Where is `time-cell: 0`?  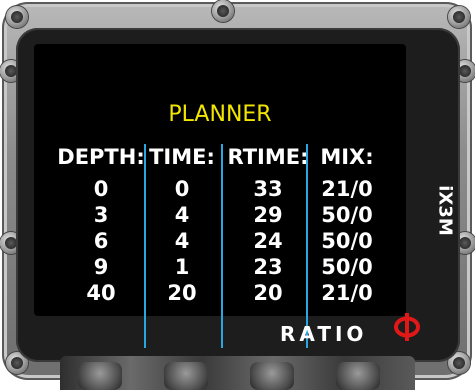
time-cell: 0 is located at coordinates (182, 189).